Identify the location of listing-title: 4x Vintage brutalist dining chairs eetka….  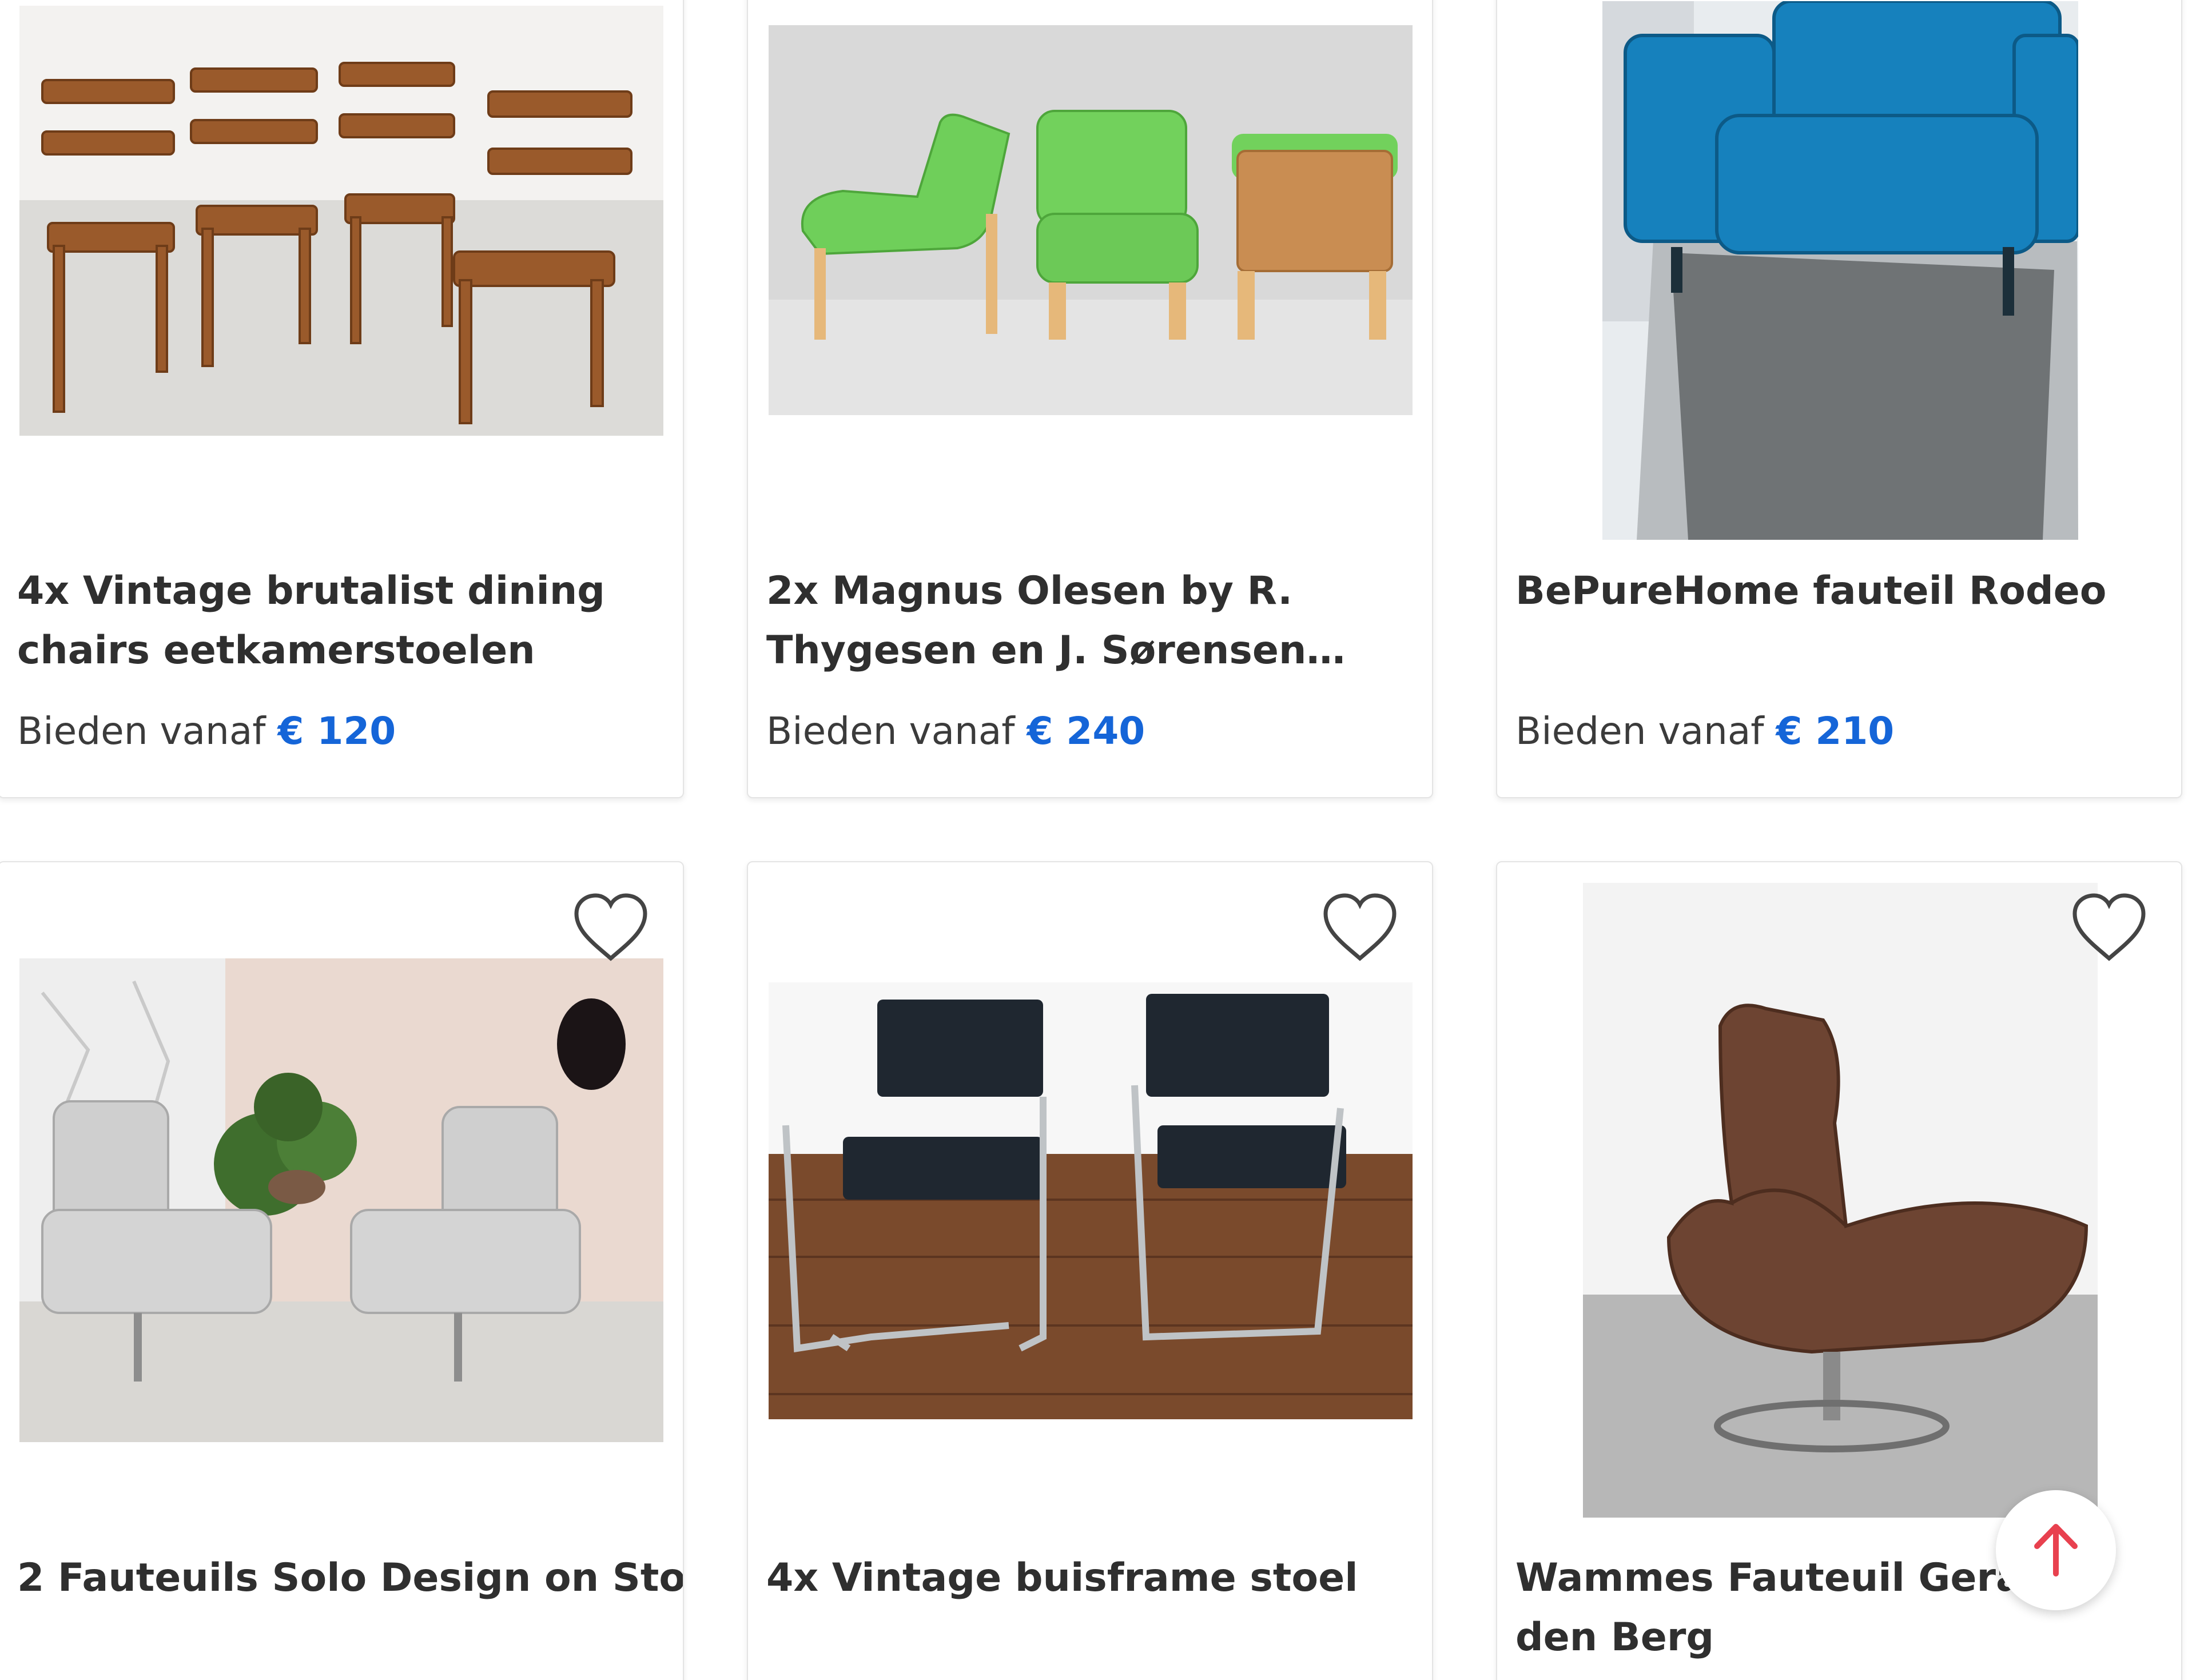
(341, 621).